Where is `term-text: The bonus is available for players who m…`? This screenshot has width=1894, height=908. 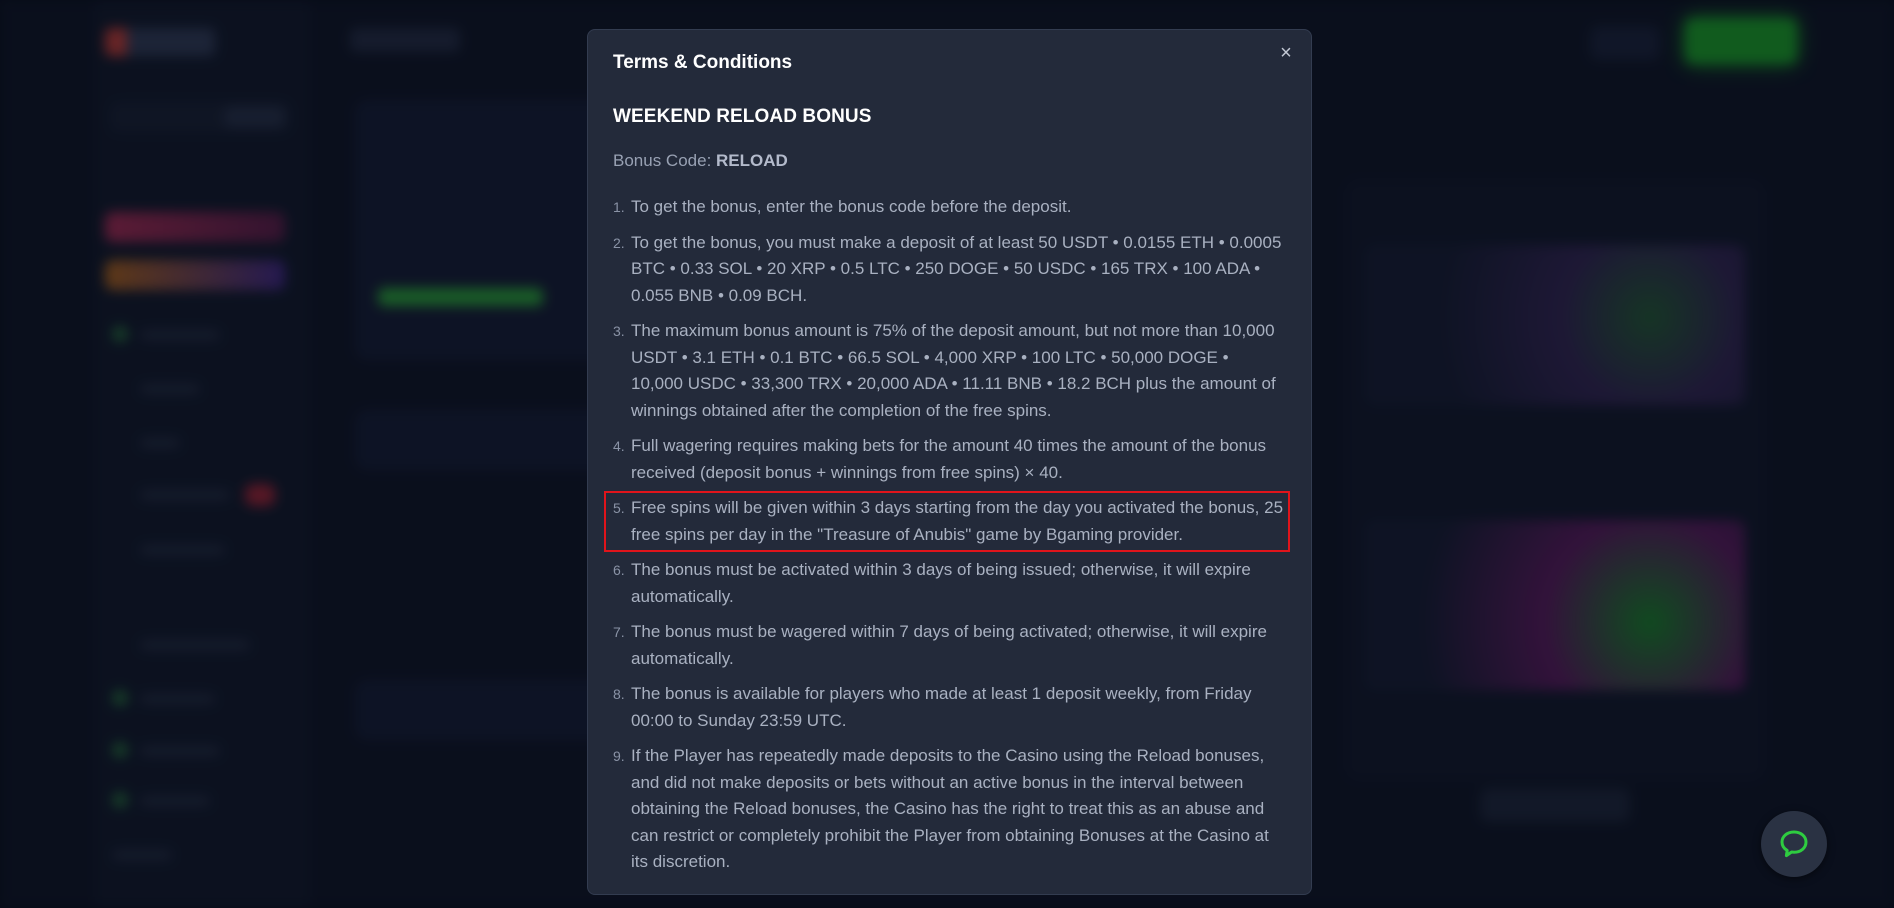 term-text: The bonus is available for players who m… is located at coordinates (941, 707).